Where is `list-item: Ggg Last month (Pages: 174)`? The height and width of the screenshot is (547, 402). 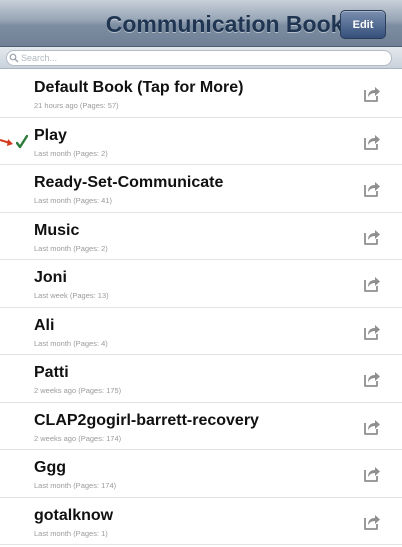 list-item: Ggg Last month (Pages: 174) is located at coordinates (201, 474).